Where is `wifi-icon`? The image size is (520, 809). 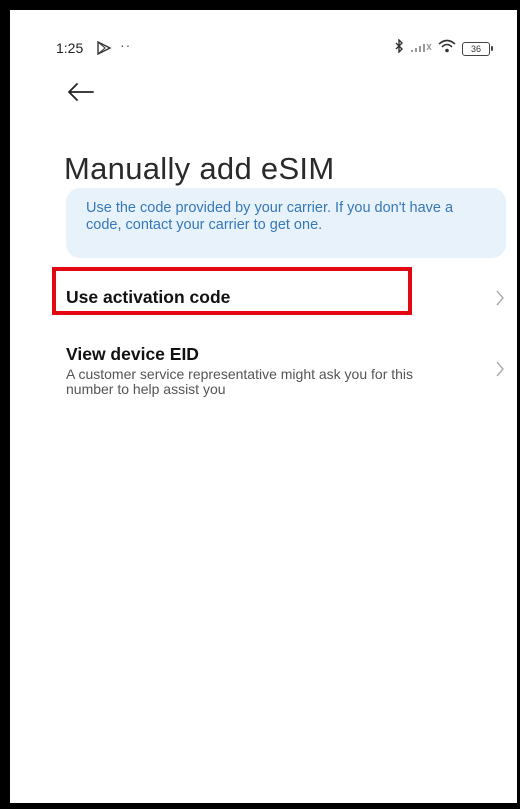
wifi-icon is located at coordinates (447, 48).